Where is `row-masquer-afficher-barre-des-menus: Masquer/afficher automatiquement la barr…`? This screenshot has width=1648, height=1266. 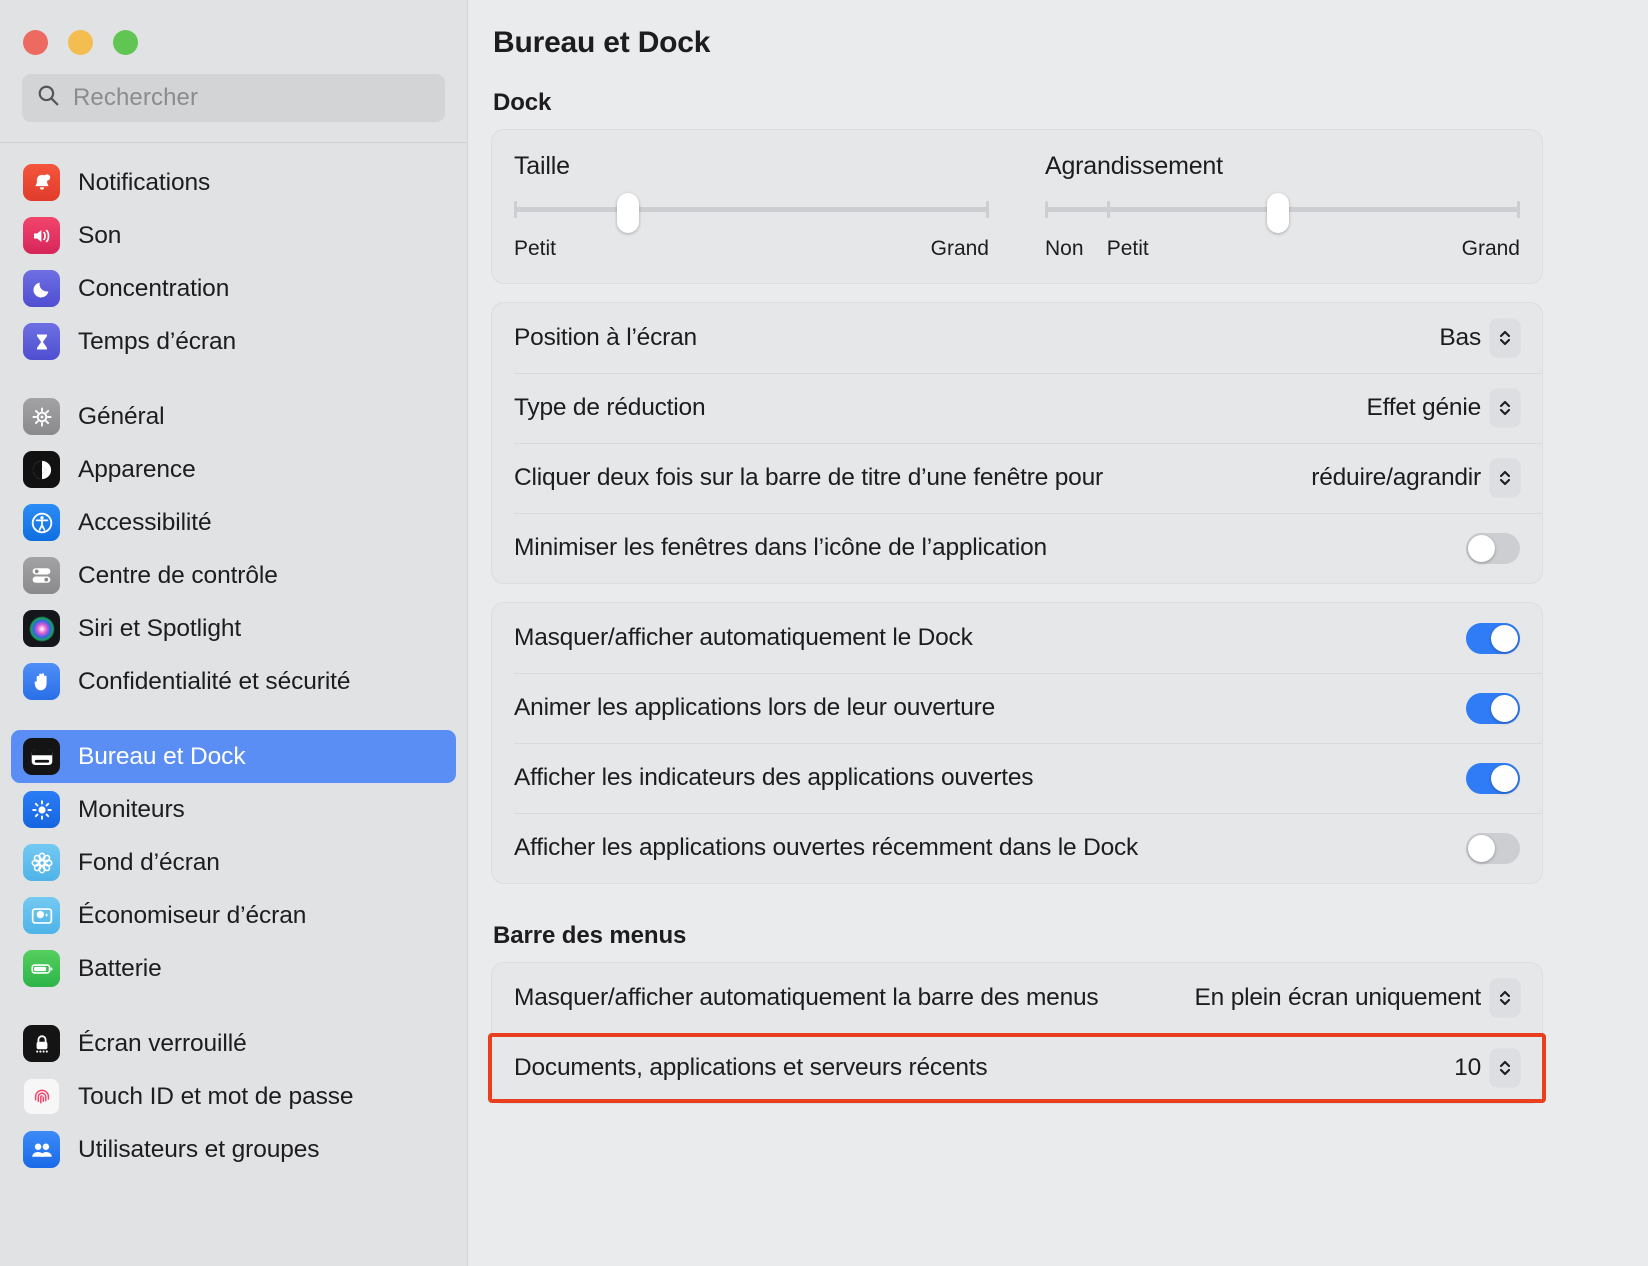 row-masquer-afficher-barre-des-menus: Masquer/afficher automatiquement la barr… is located at coordinates (1017, 998).